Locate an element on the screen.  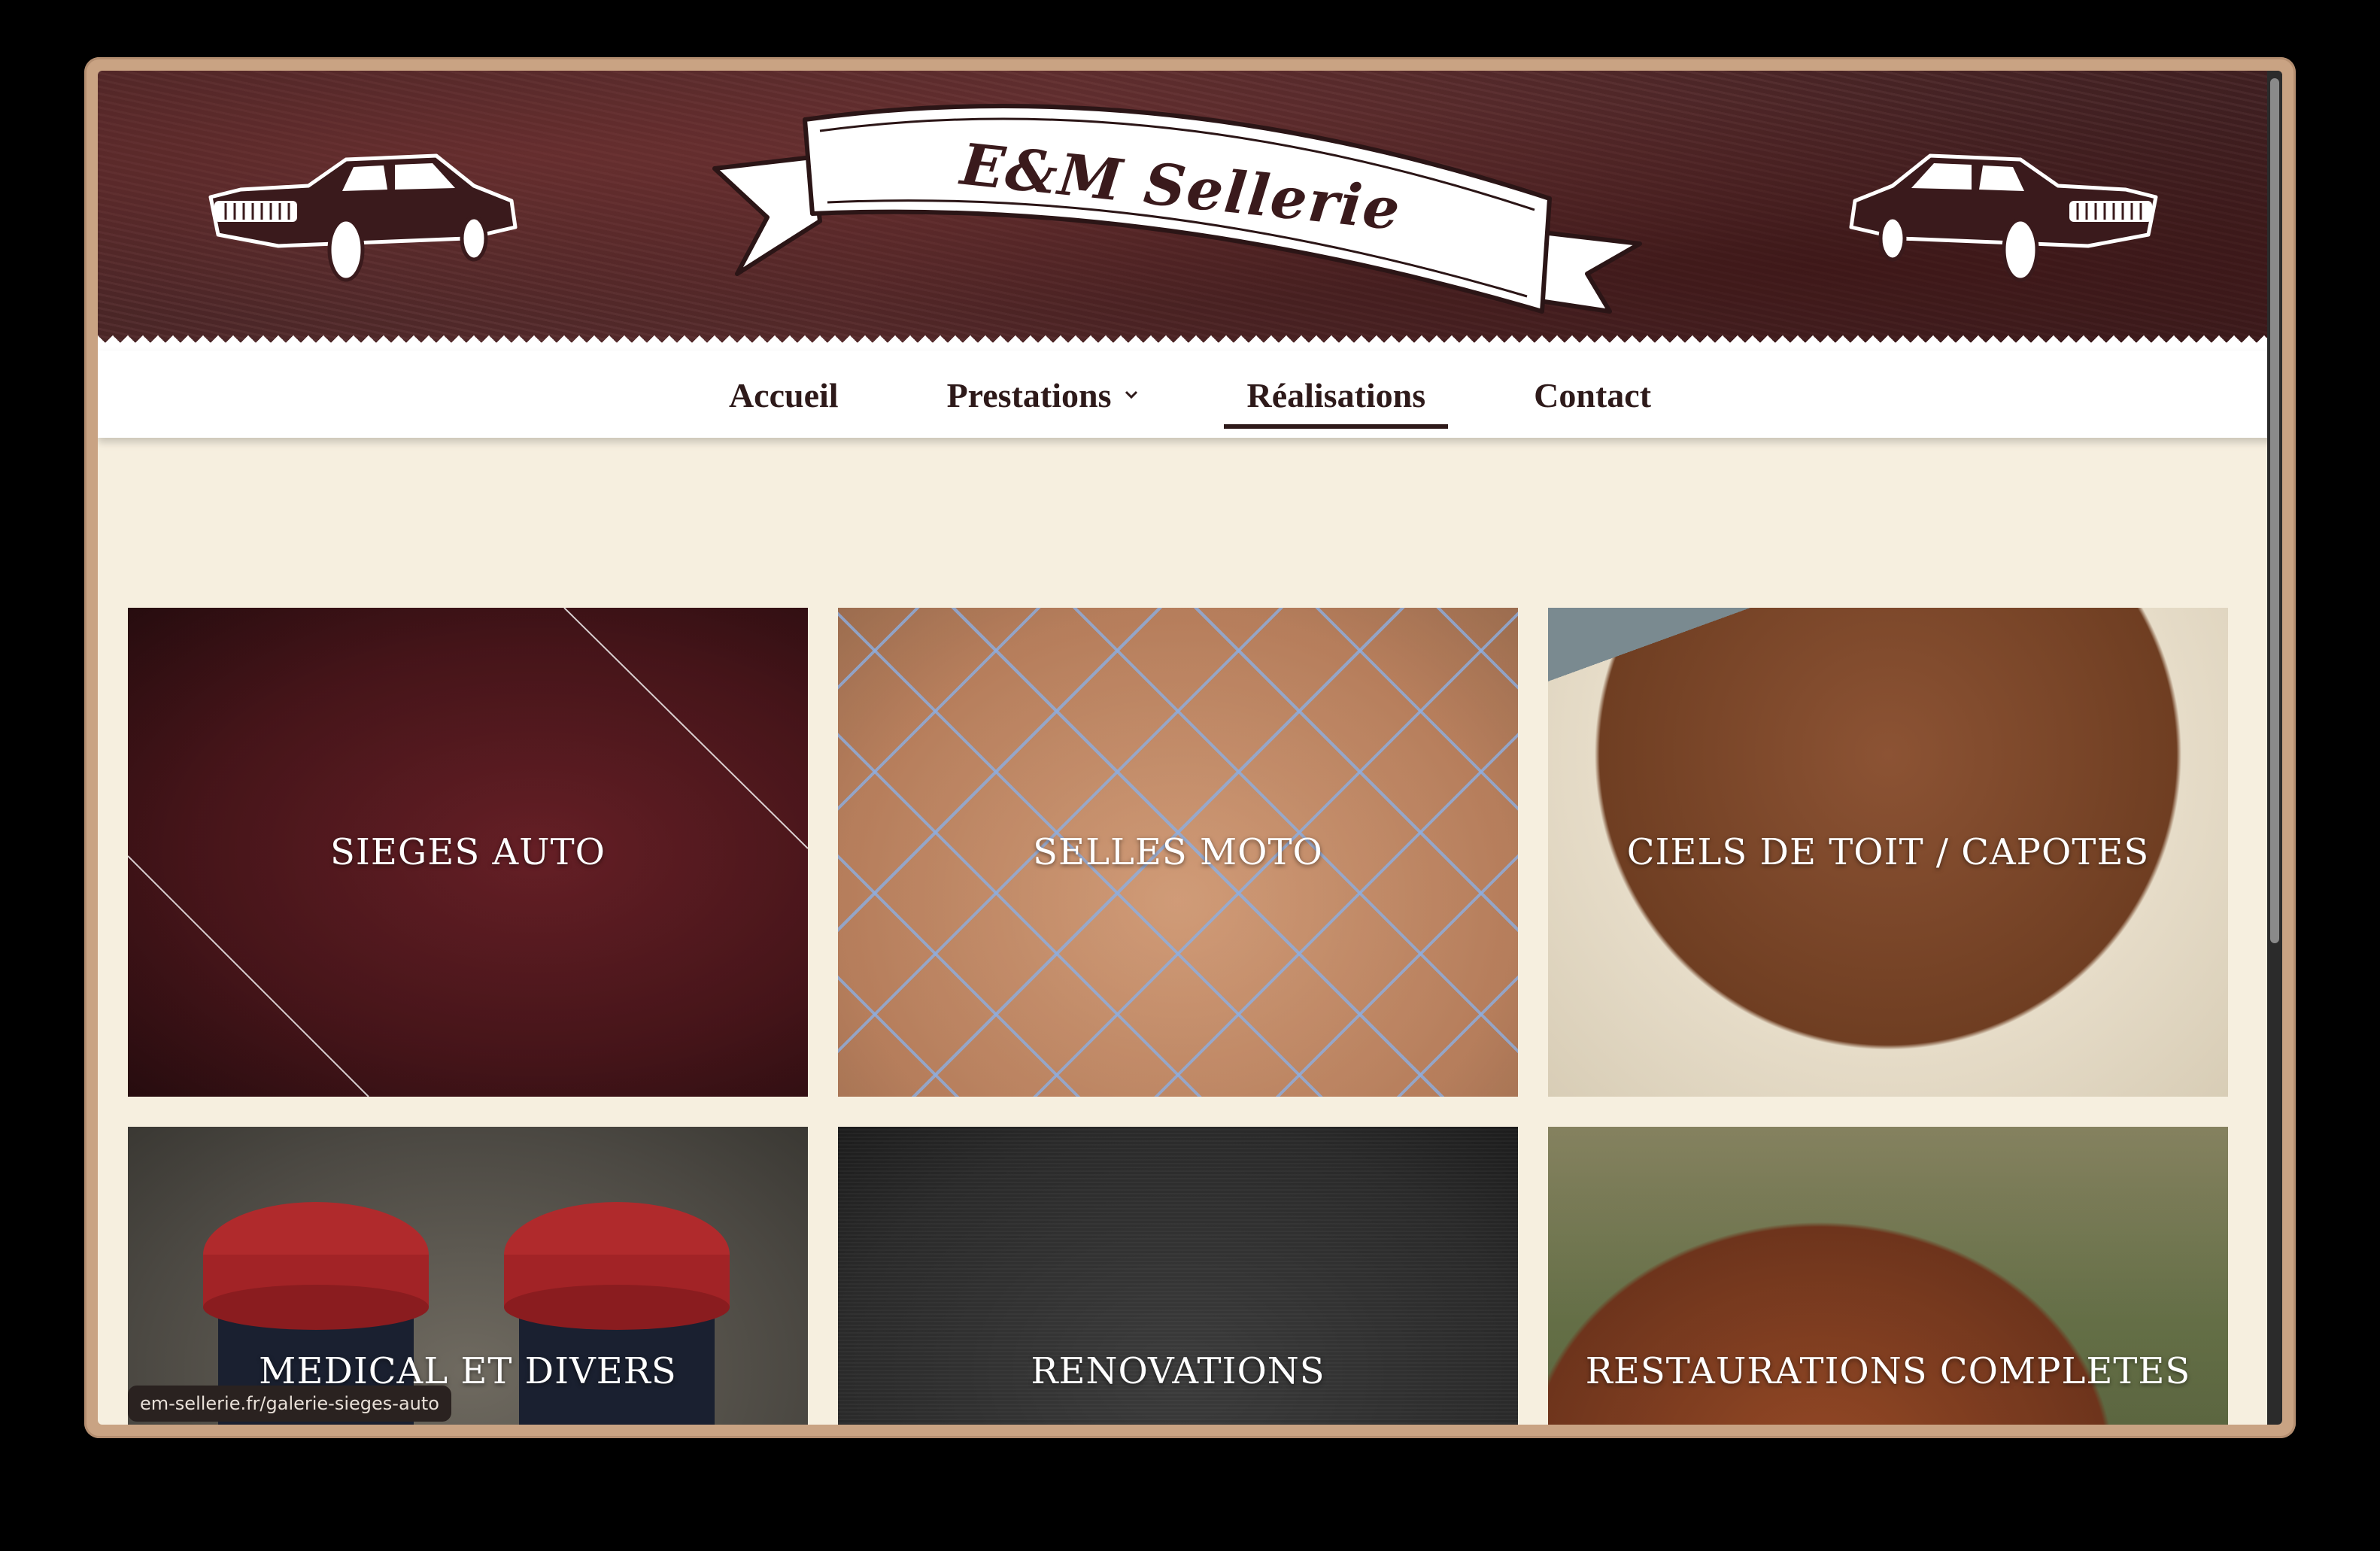
gallery-tile-medical-divers: MEDICAL ET DIVERS is located at coordinates (468, 1276).